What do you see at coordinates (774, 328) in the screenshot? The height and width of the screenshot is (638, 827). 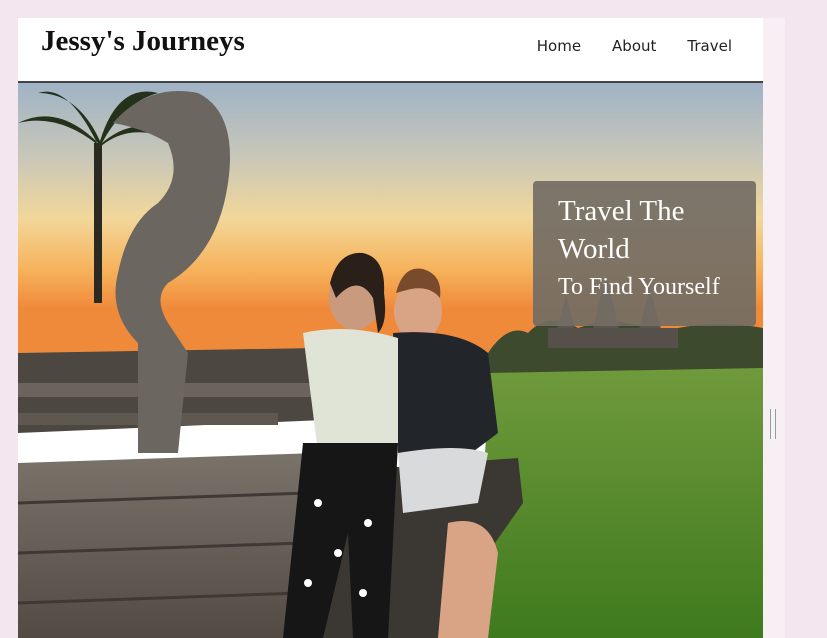 I see `page-side-strip` at bounding box center [774, 328].